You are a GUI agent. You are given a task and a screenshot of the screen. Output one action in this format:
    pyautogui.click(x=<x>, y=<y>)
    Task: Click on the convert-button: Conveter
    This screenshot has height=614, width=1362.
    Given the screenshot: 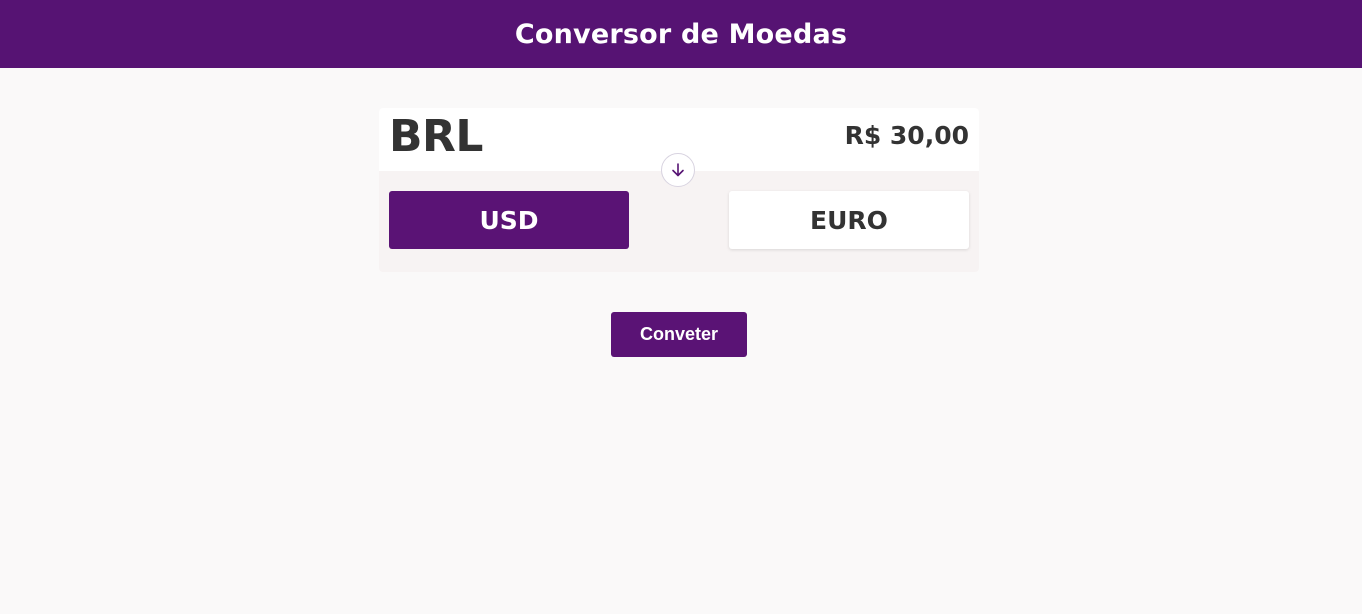 What is the action you would take?
    pyautogui.click(x=679, y=334)
    